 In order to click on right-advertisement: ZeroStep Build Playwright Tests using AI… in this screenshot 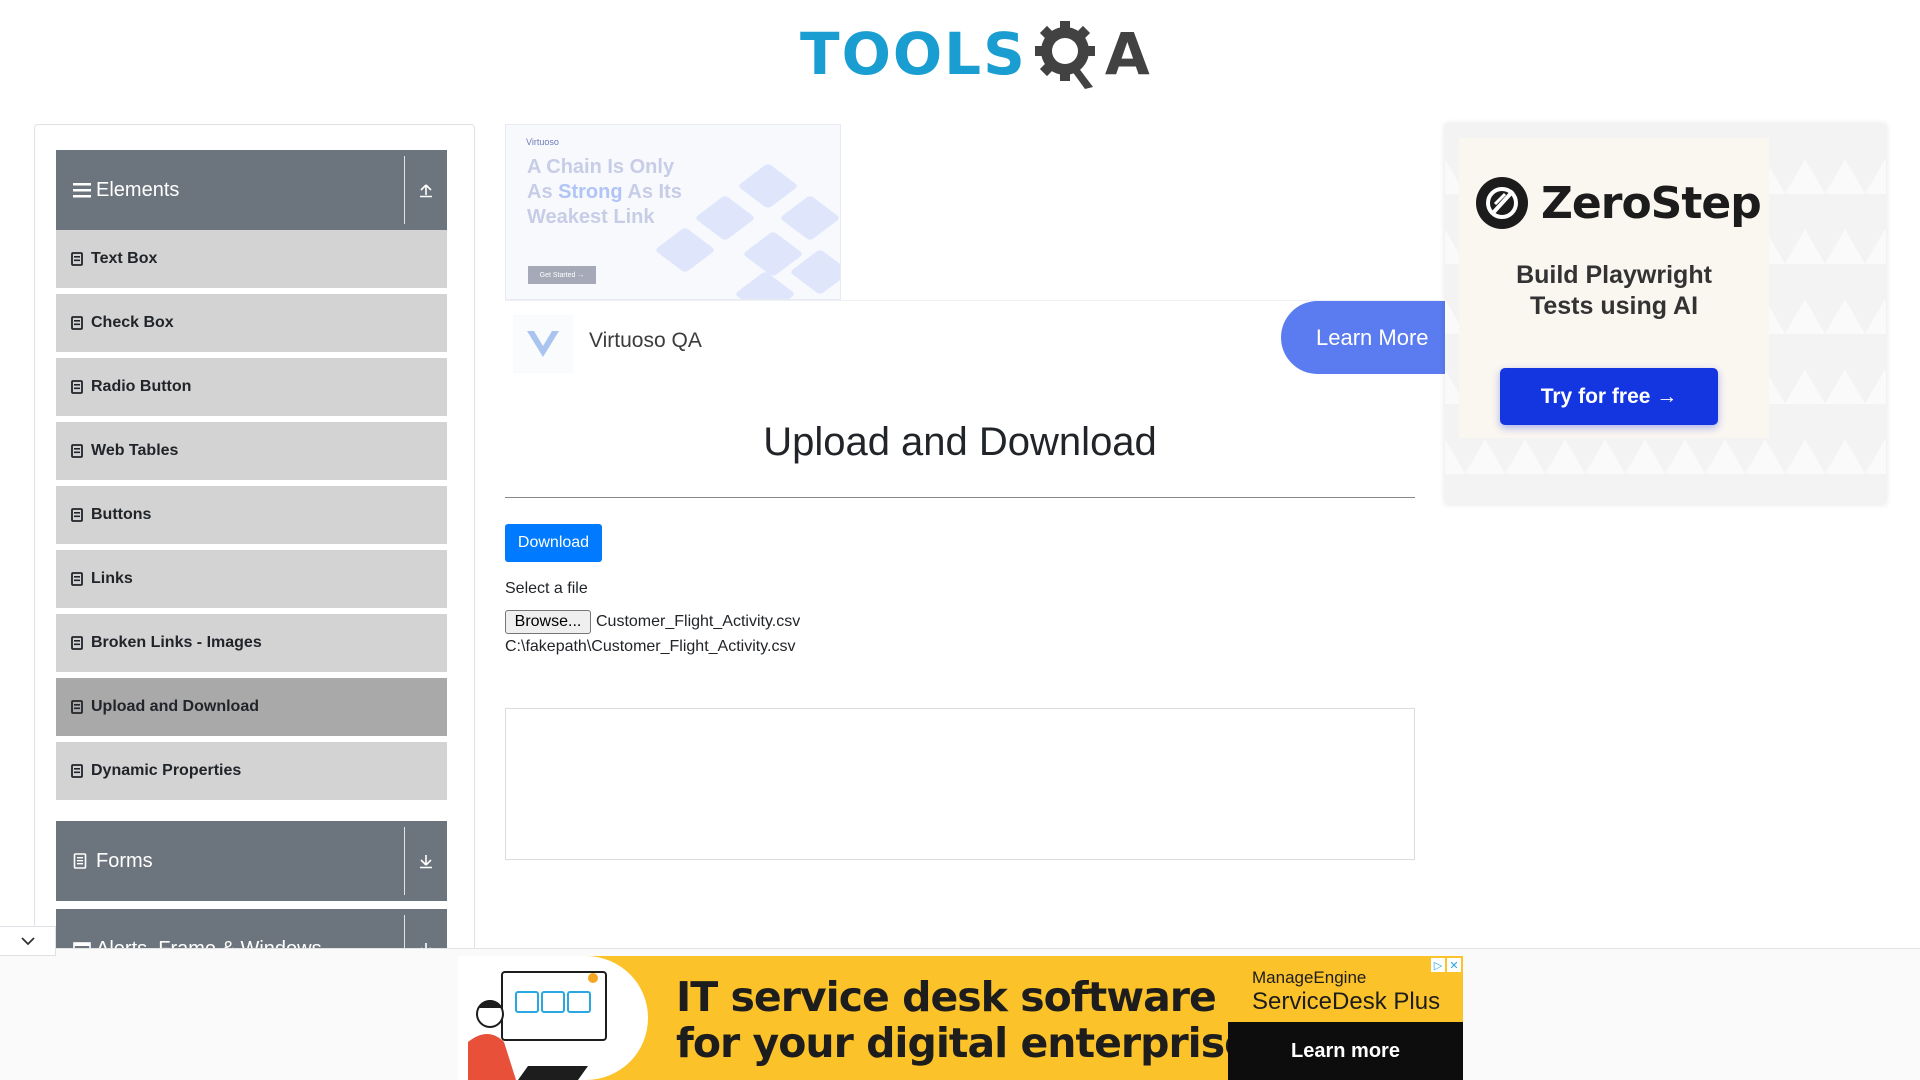, I will do `click(1665, 314)`.